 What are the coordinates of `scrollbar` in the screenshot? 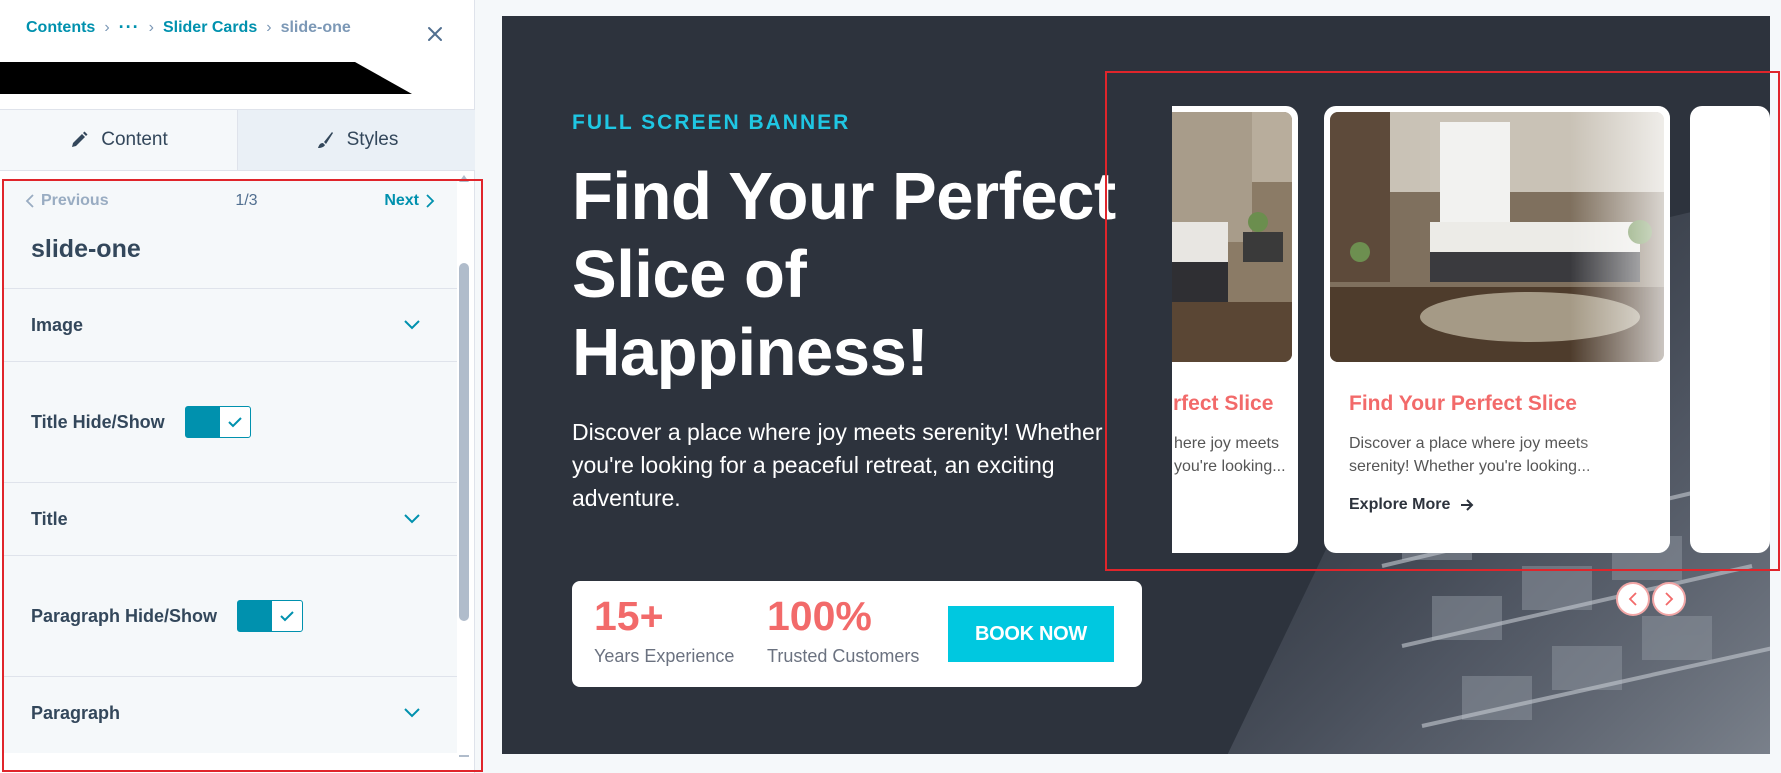 It's located at (464, 466).